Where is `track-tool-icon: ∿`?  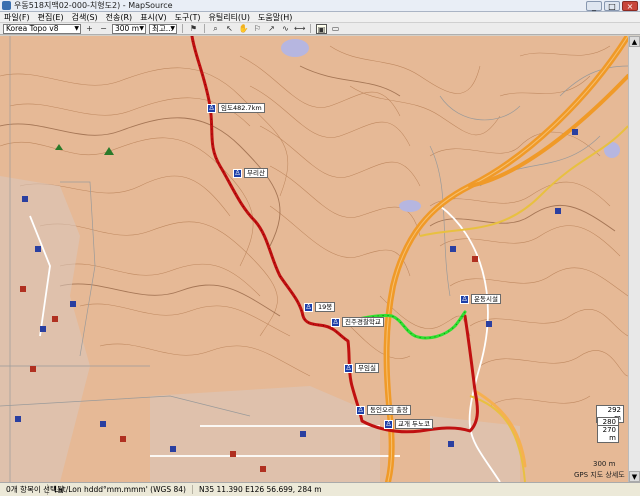 track-tool-icon: ∿ is located at coordinates (285, 29).